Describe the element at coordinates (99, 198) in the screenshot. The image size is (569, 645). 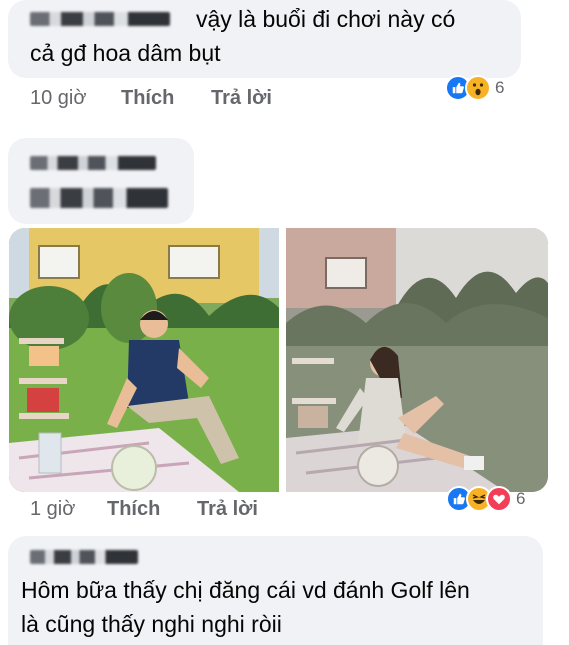
I see `comment-text-blurred` at that location.